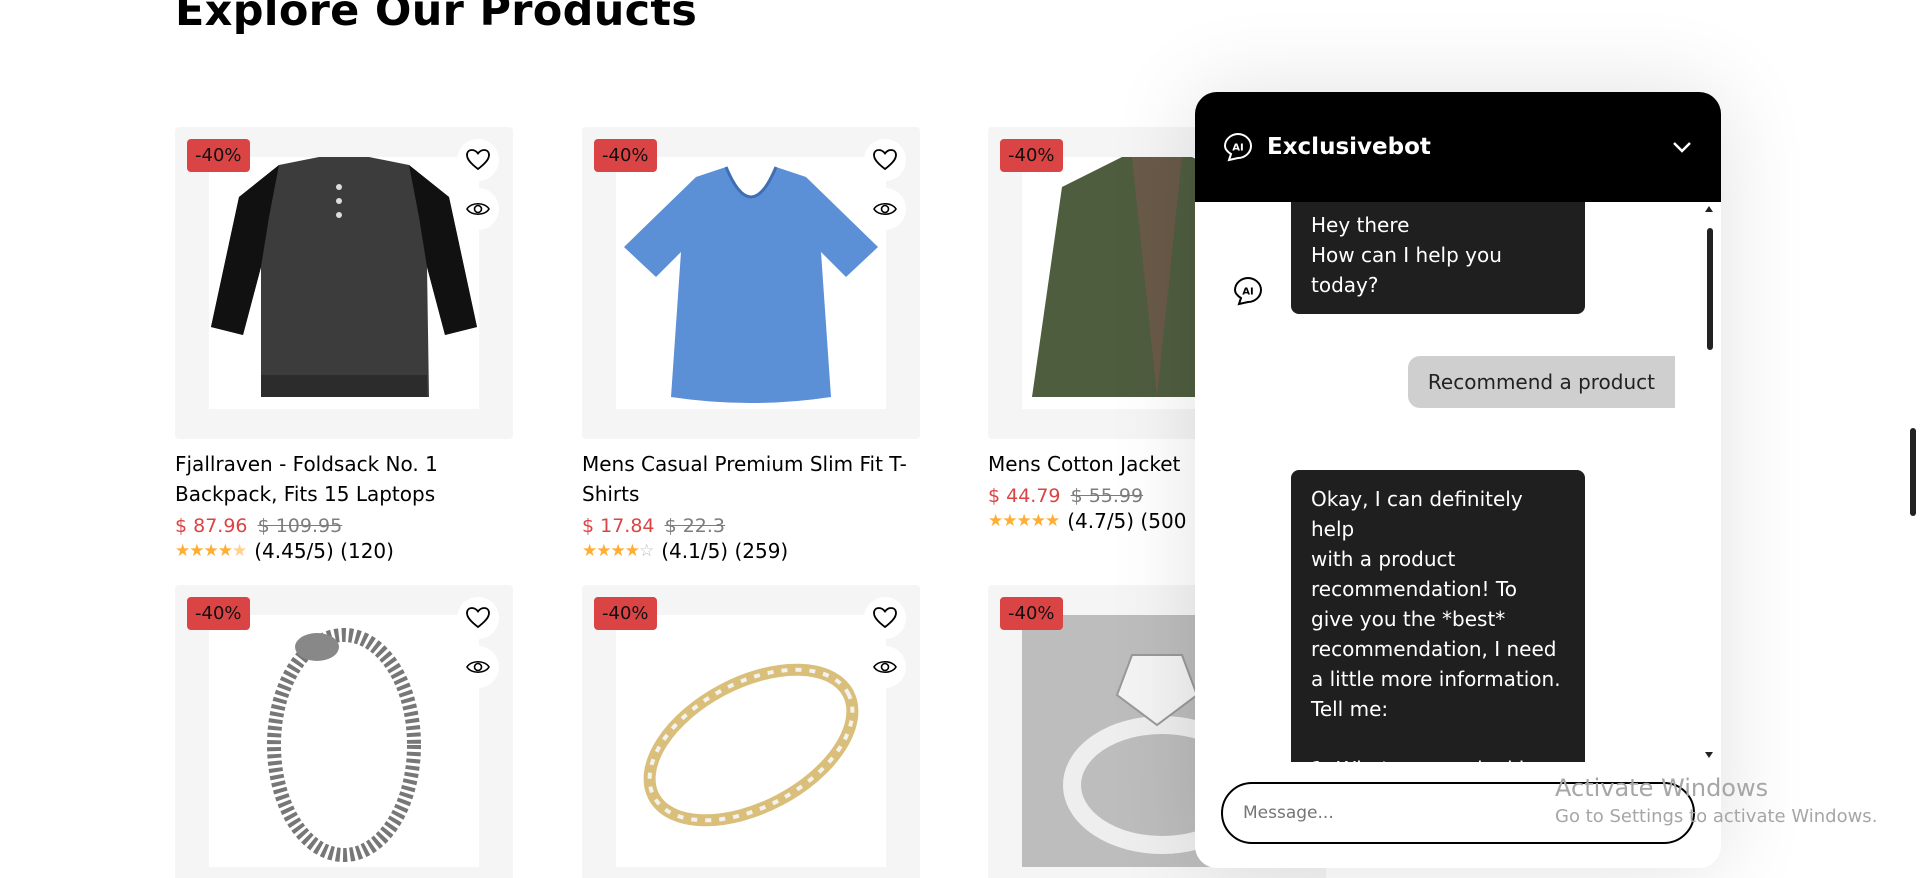 Image resolution: width=1920 pixels, height=878 pixels. I want to click on message-line: recommendation! To, so click(1414, 589).